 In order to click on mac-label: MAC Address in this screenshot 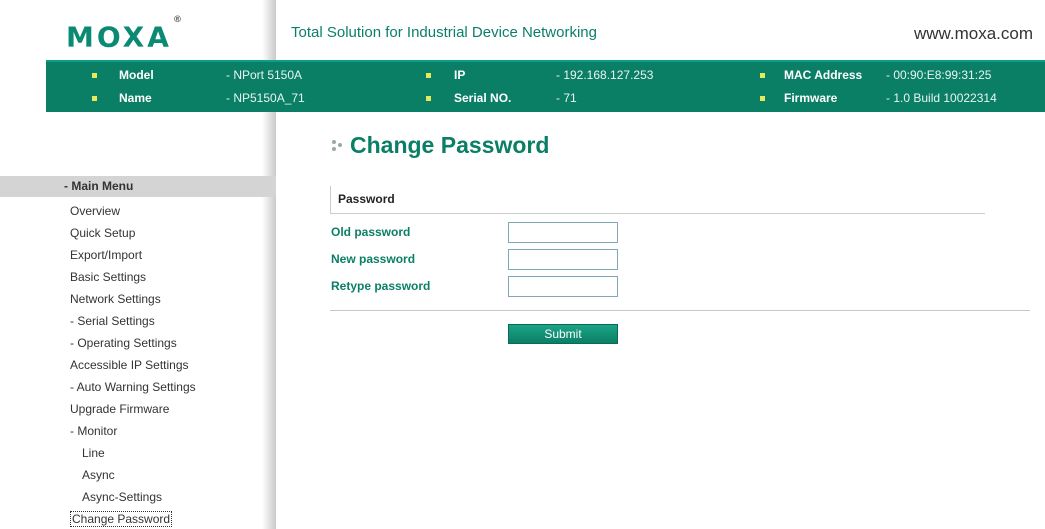, I will do `click(823, 75)`.